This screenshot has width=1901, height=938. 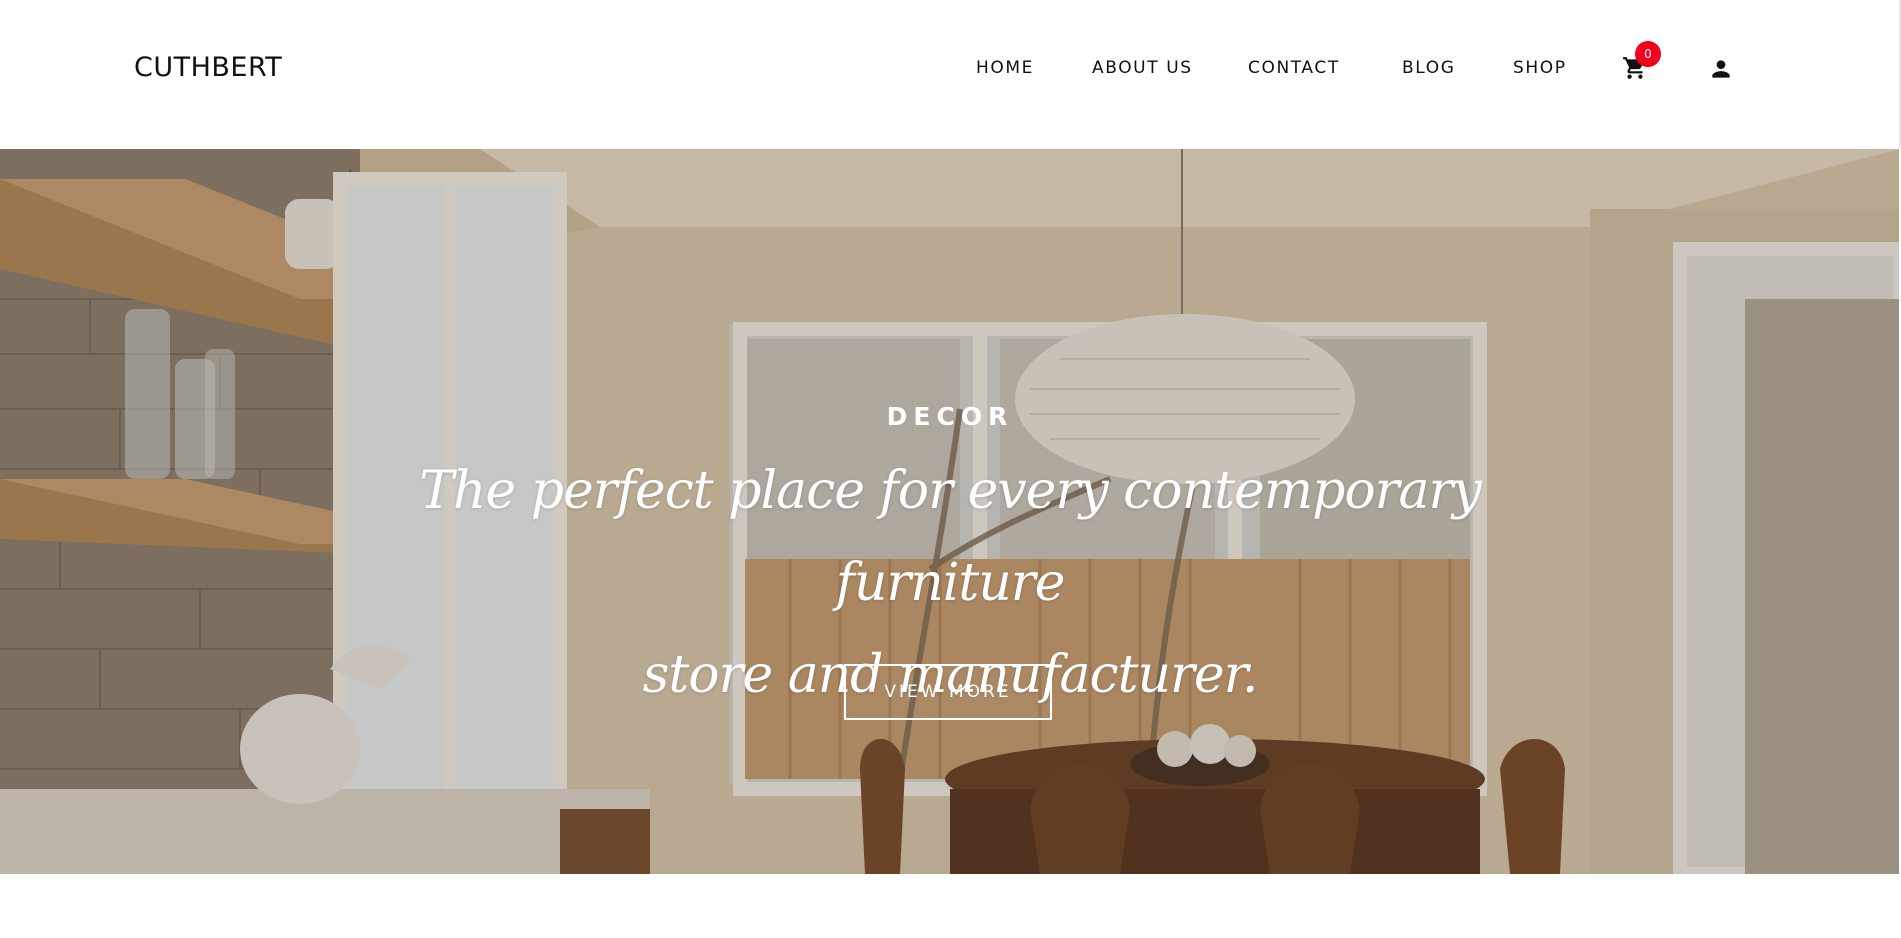 What do you see at coordinates (1005, 68) in the screenshot?
I see `nav-item-home: HOME` at bounding box center [1005, 68].